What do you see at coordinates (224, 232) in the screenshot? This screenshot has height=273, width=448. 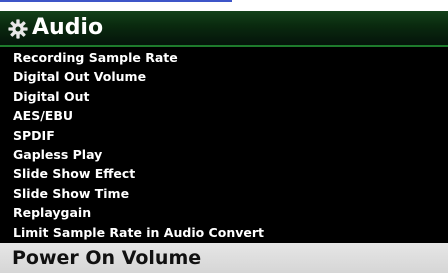 I see `menu-item-limit-sample-rate: Limit Sample Rate in Audio Convert` at bounding box center [224, 232].